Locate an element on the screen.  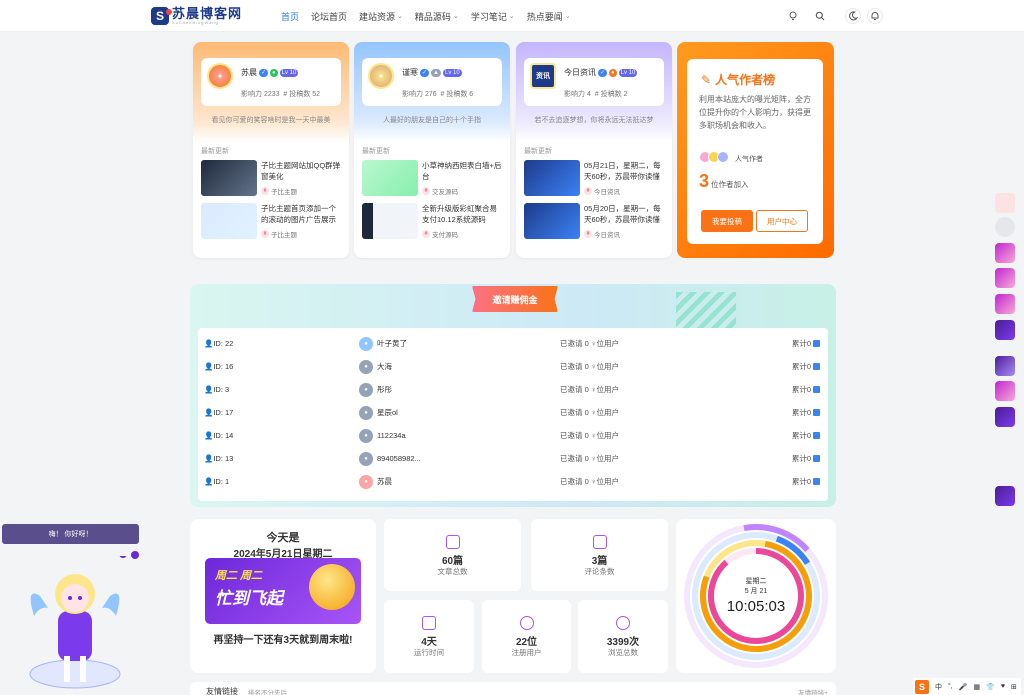
mascot-character is located at coordinates (75, 625).